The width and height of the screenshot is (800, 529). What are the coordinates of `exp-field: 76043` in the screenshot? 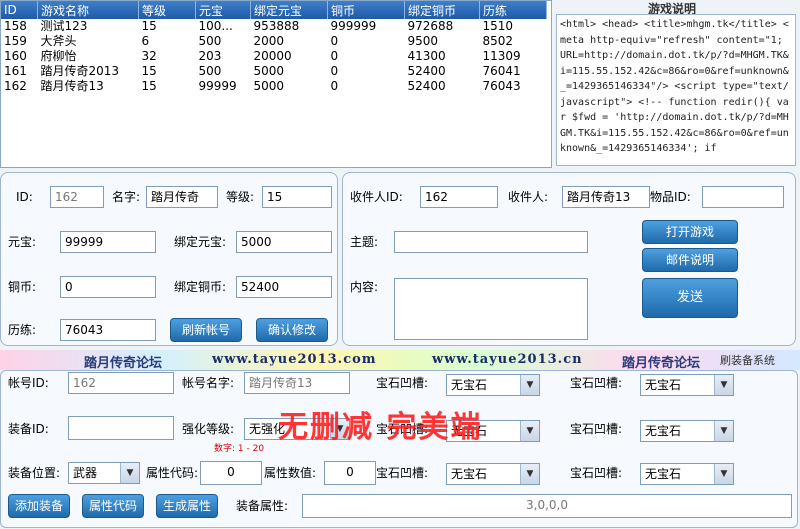 It's located at (108, 330).